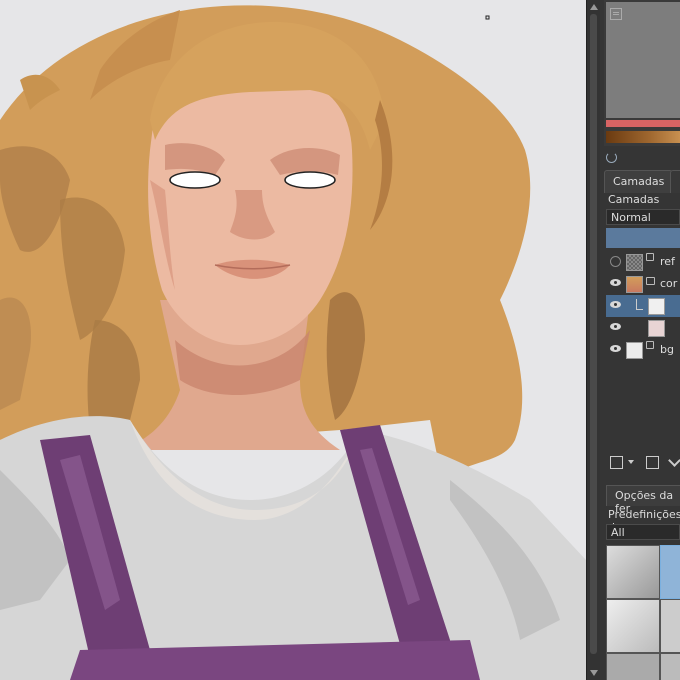 Image resolution: width=680 pixels, height=680 pixels. Describe the element at coordinates (639, 181) in the screenshot. I see `tab-layers: Camadas` at that location.